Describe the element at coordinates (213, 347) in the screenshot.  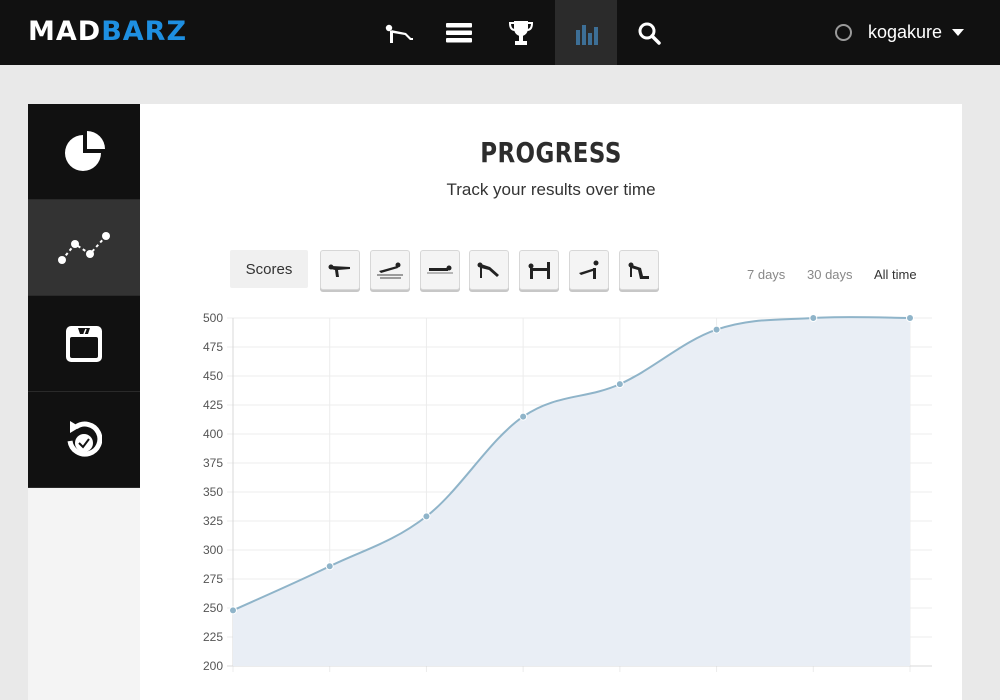
I see `y-tick-label: 475` at that location.